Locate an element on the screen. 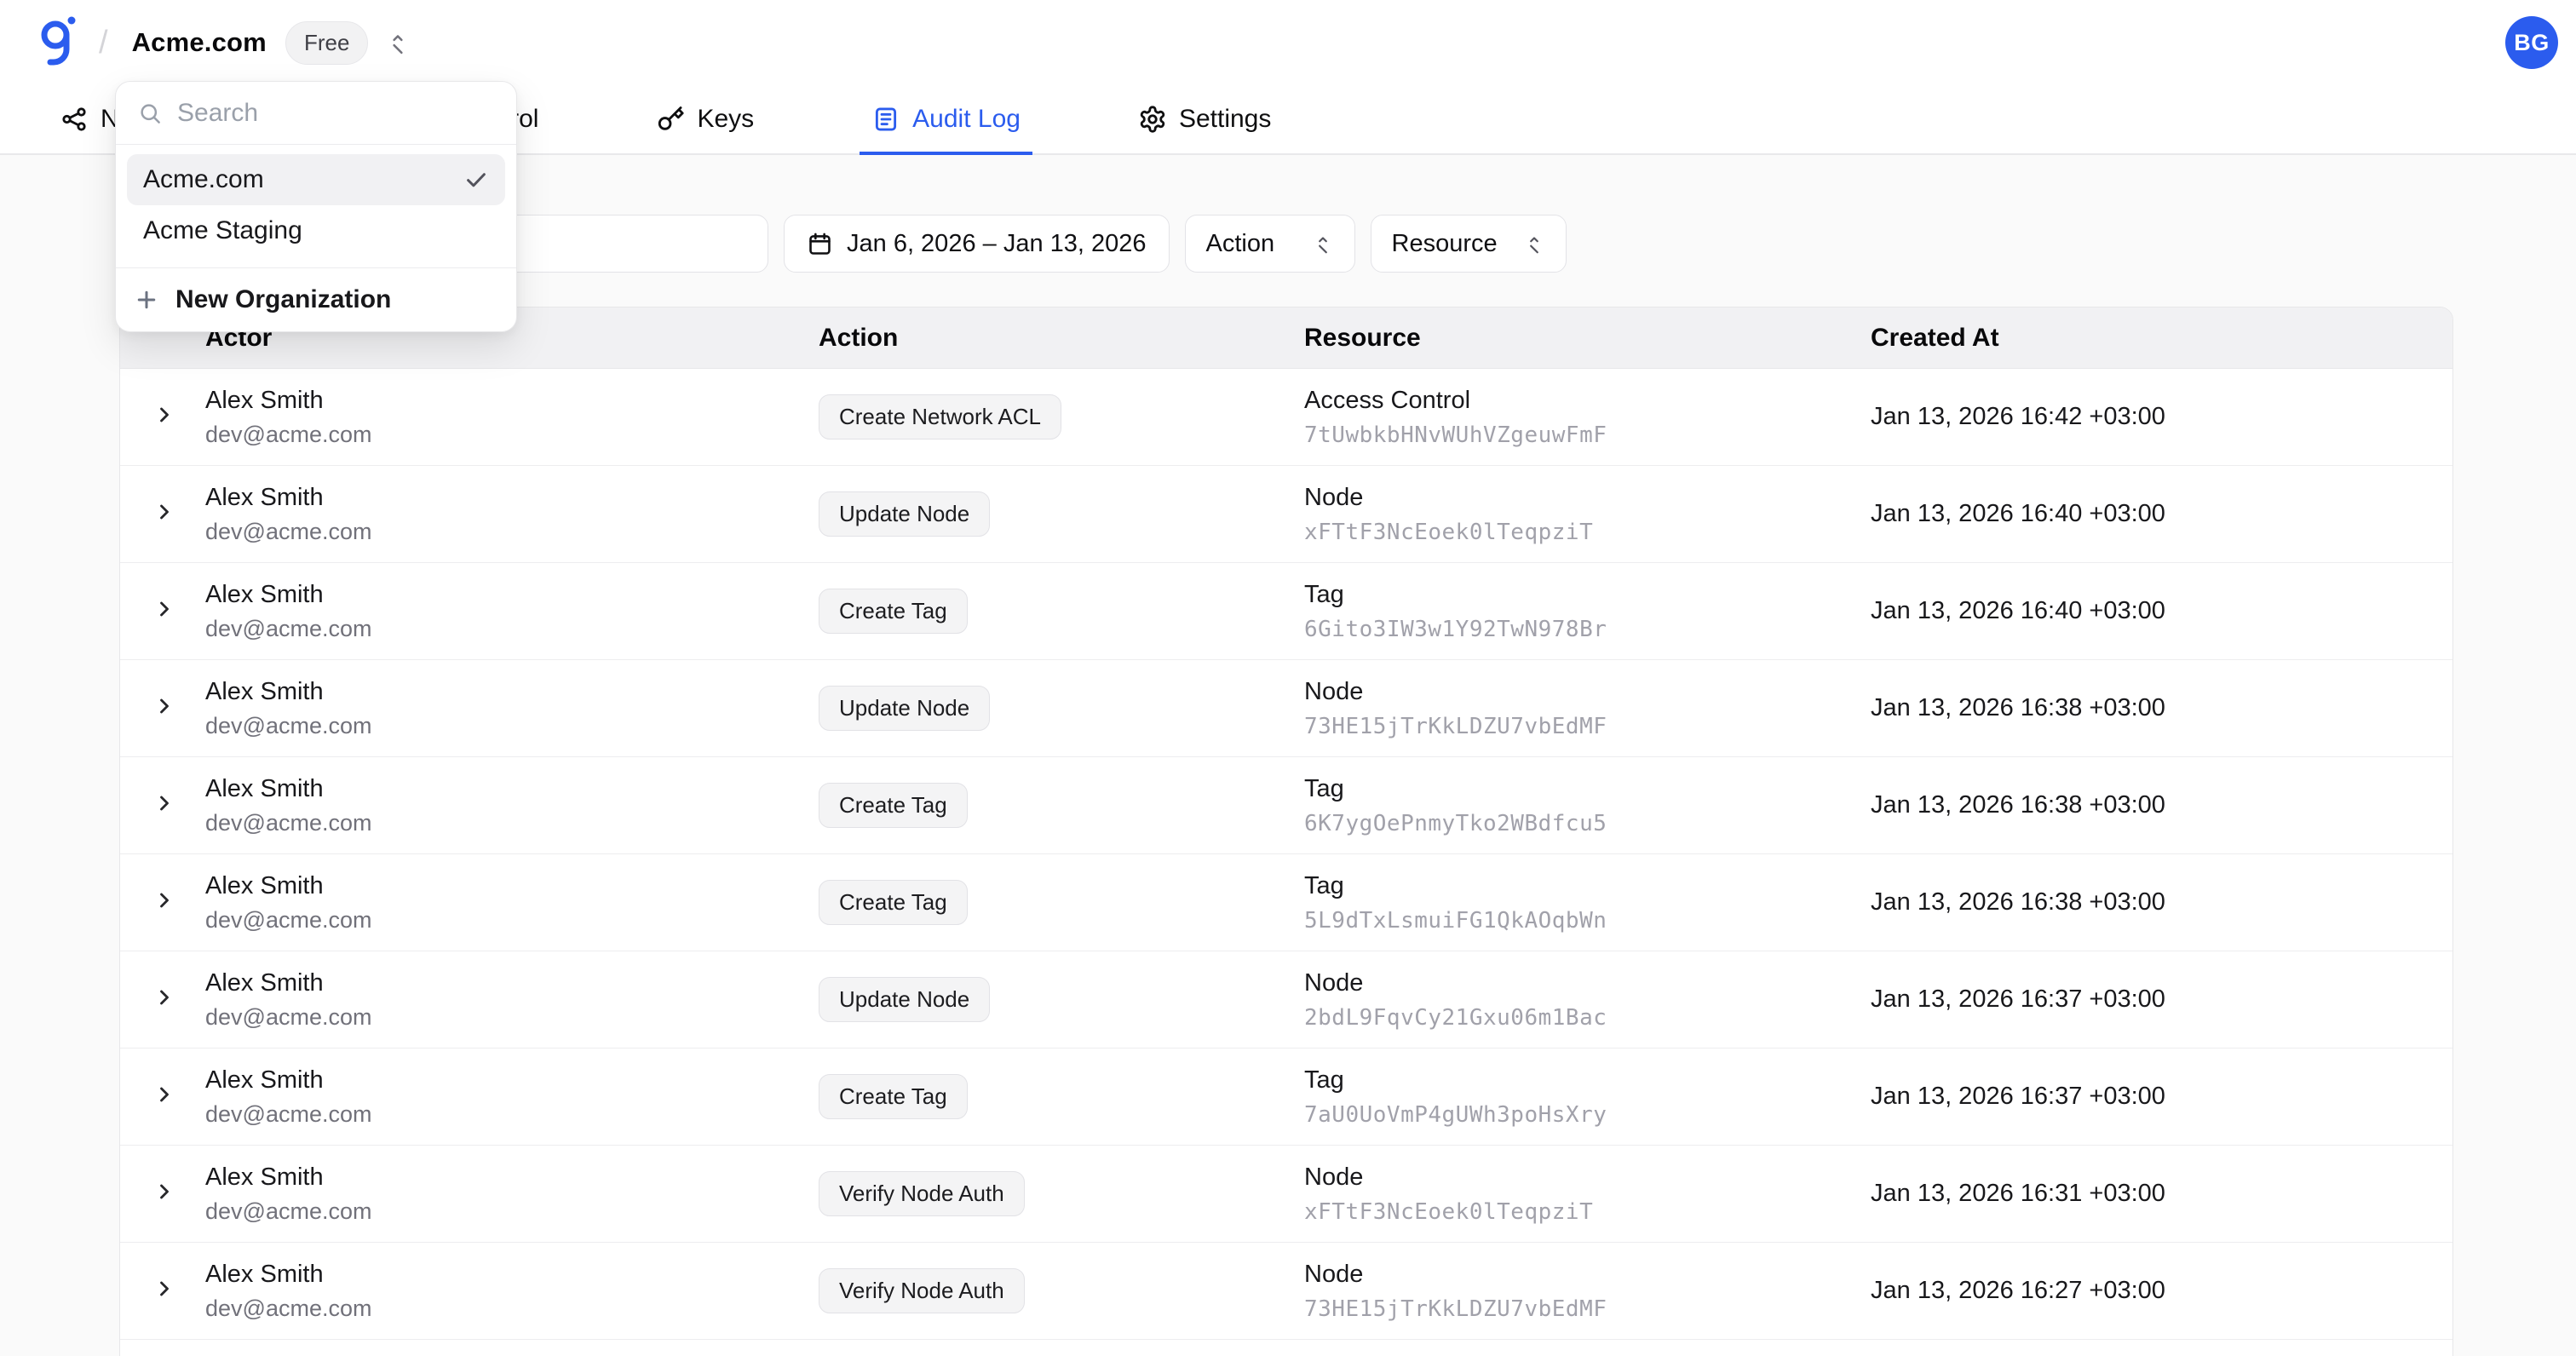 The height and width of the screenshot is (1356, 2576). breadcrumb-org-name: Acme.com is located at coordinates (199, 42).